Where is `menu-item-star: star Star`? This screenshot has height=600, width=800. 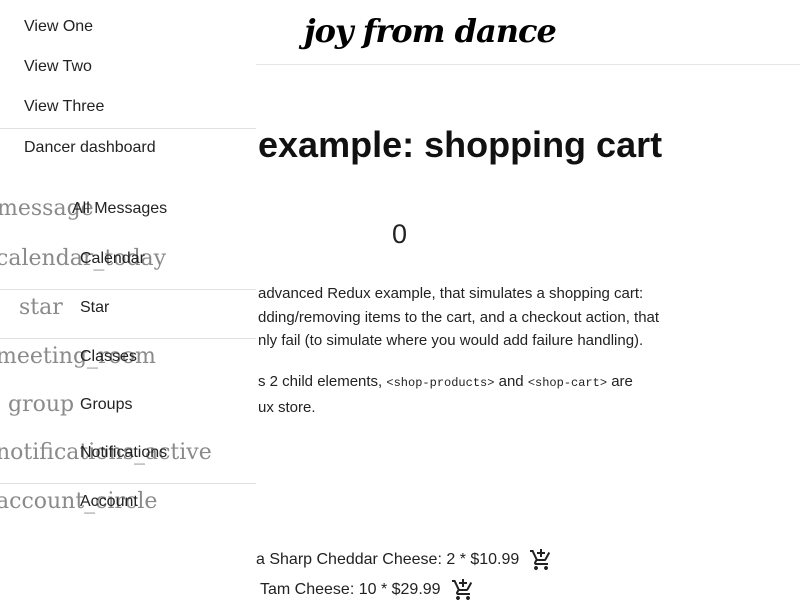
menu-item-star: star Star is located at coordinates (128, 308).